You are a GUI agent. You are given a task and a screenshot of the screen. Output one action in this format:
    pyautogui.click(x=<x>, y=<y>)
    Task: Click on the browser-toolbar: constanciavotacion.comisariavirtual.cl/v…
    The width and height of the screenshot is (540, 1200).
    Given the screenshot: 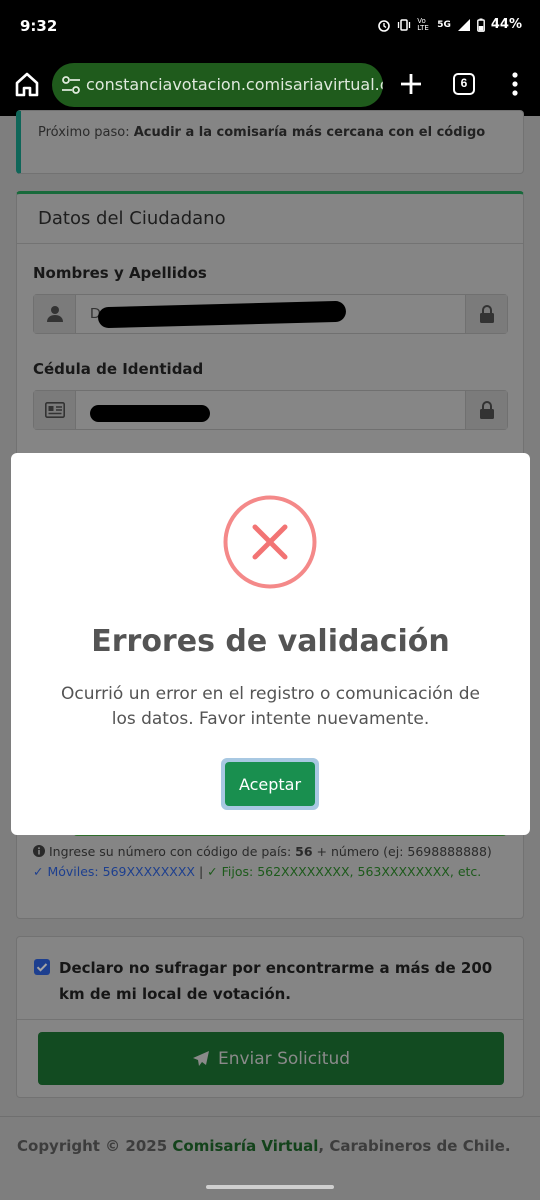 What is the action you would take?
    pyautogui.click(x=270, y=85)
    